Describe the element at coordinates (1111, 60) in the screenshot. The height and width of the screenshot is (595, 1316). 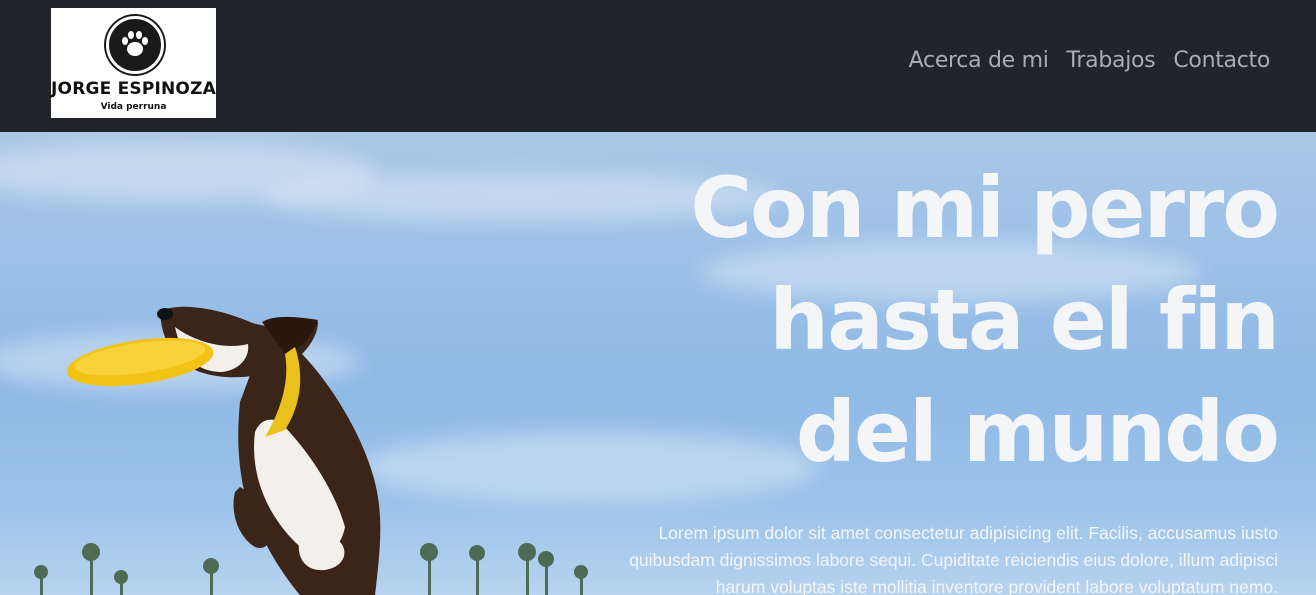
I see `nav-link-trabajos: Trabajos` at that location.